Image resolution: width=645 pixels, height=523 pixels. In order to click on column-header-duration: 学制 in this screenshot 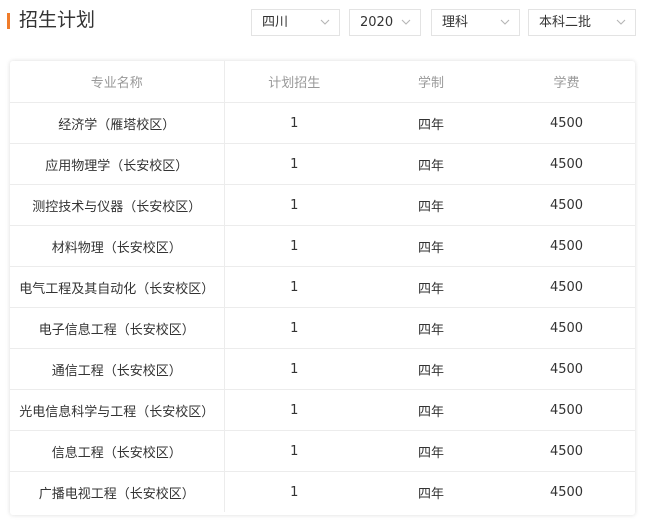, I will do `click(431, 82)`.